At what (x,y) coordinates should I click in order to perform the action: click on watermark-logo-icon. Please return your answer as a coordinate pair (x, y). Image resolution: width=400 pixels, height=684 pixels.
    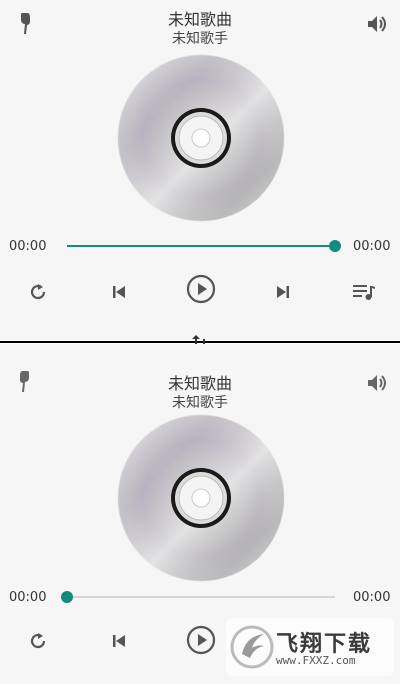
    Looking at the image, I should click on (252, 647).